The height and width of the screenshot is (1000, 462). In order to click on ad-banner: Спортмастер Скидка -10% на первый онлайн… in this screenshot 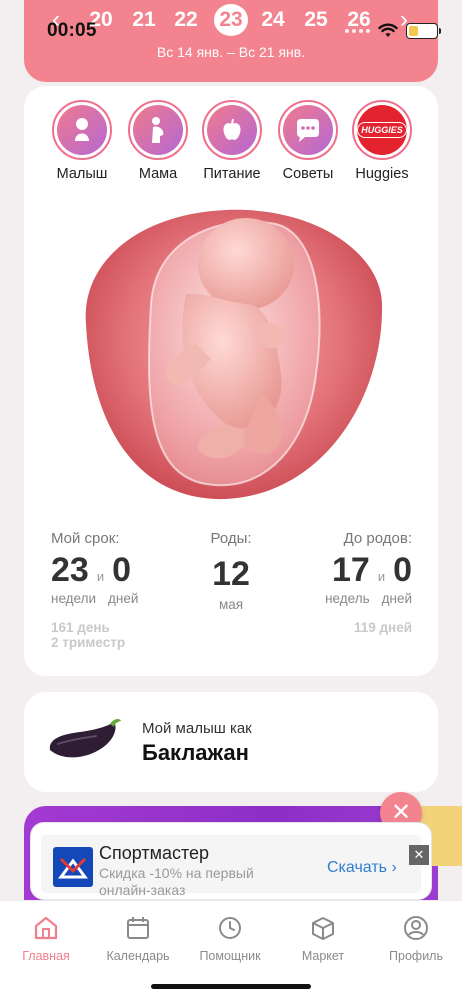, I will do `click(231, 861)`.